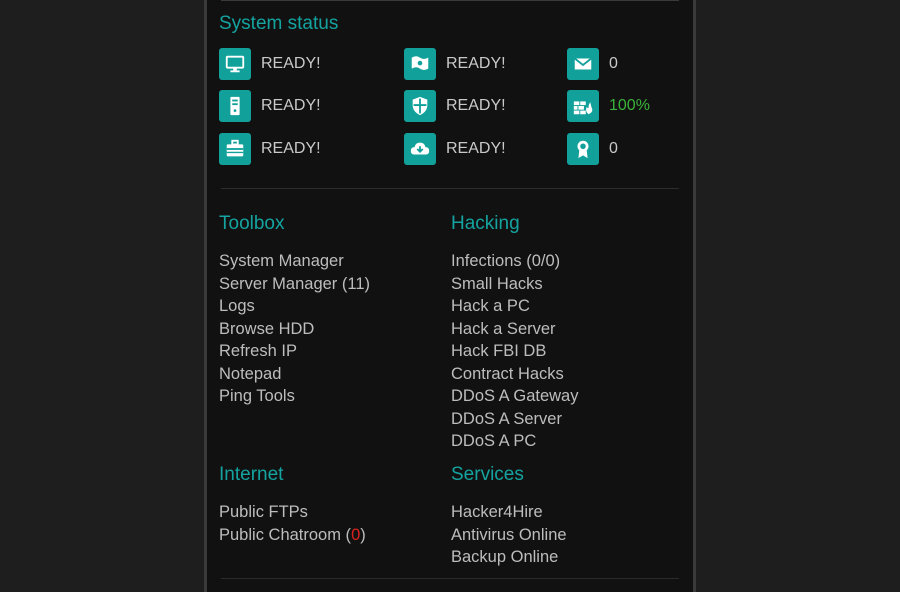 The image size is (900, 592). Describe the element at coordinates (608, 106) in the screenshot. I see `status-firewall: 100%` at that location.